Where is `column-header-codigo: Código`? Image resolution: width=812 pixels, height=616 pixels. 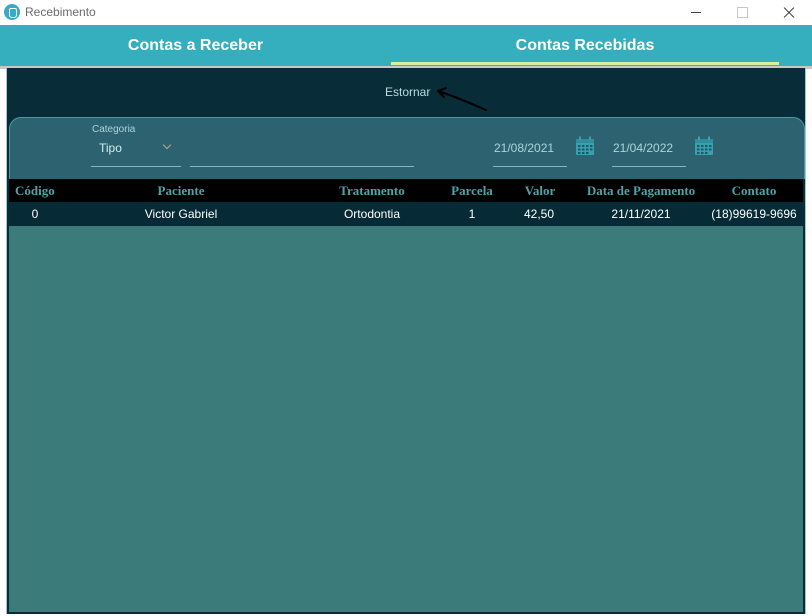
column-header-codigo: Código is located at coordinates (35, 191).